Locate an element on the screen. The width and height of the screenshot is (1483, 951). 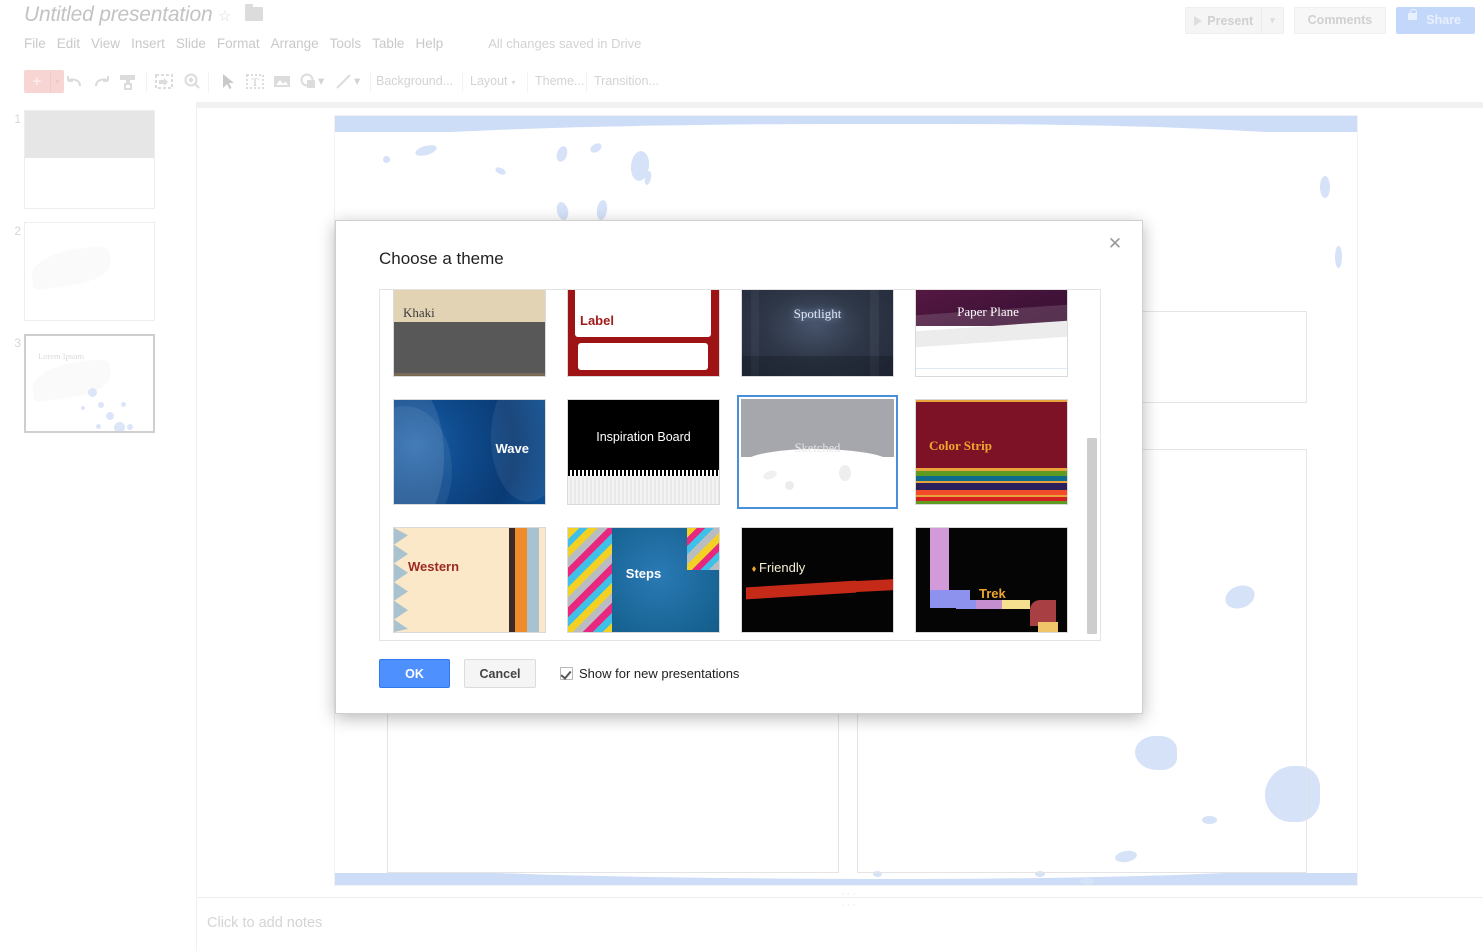
preview-shade is located at coordinates (817, 366).